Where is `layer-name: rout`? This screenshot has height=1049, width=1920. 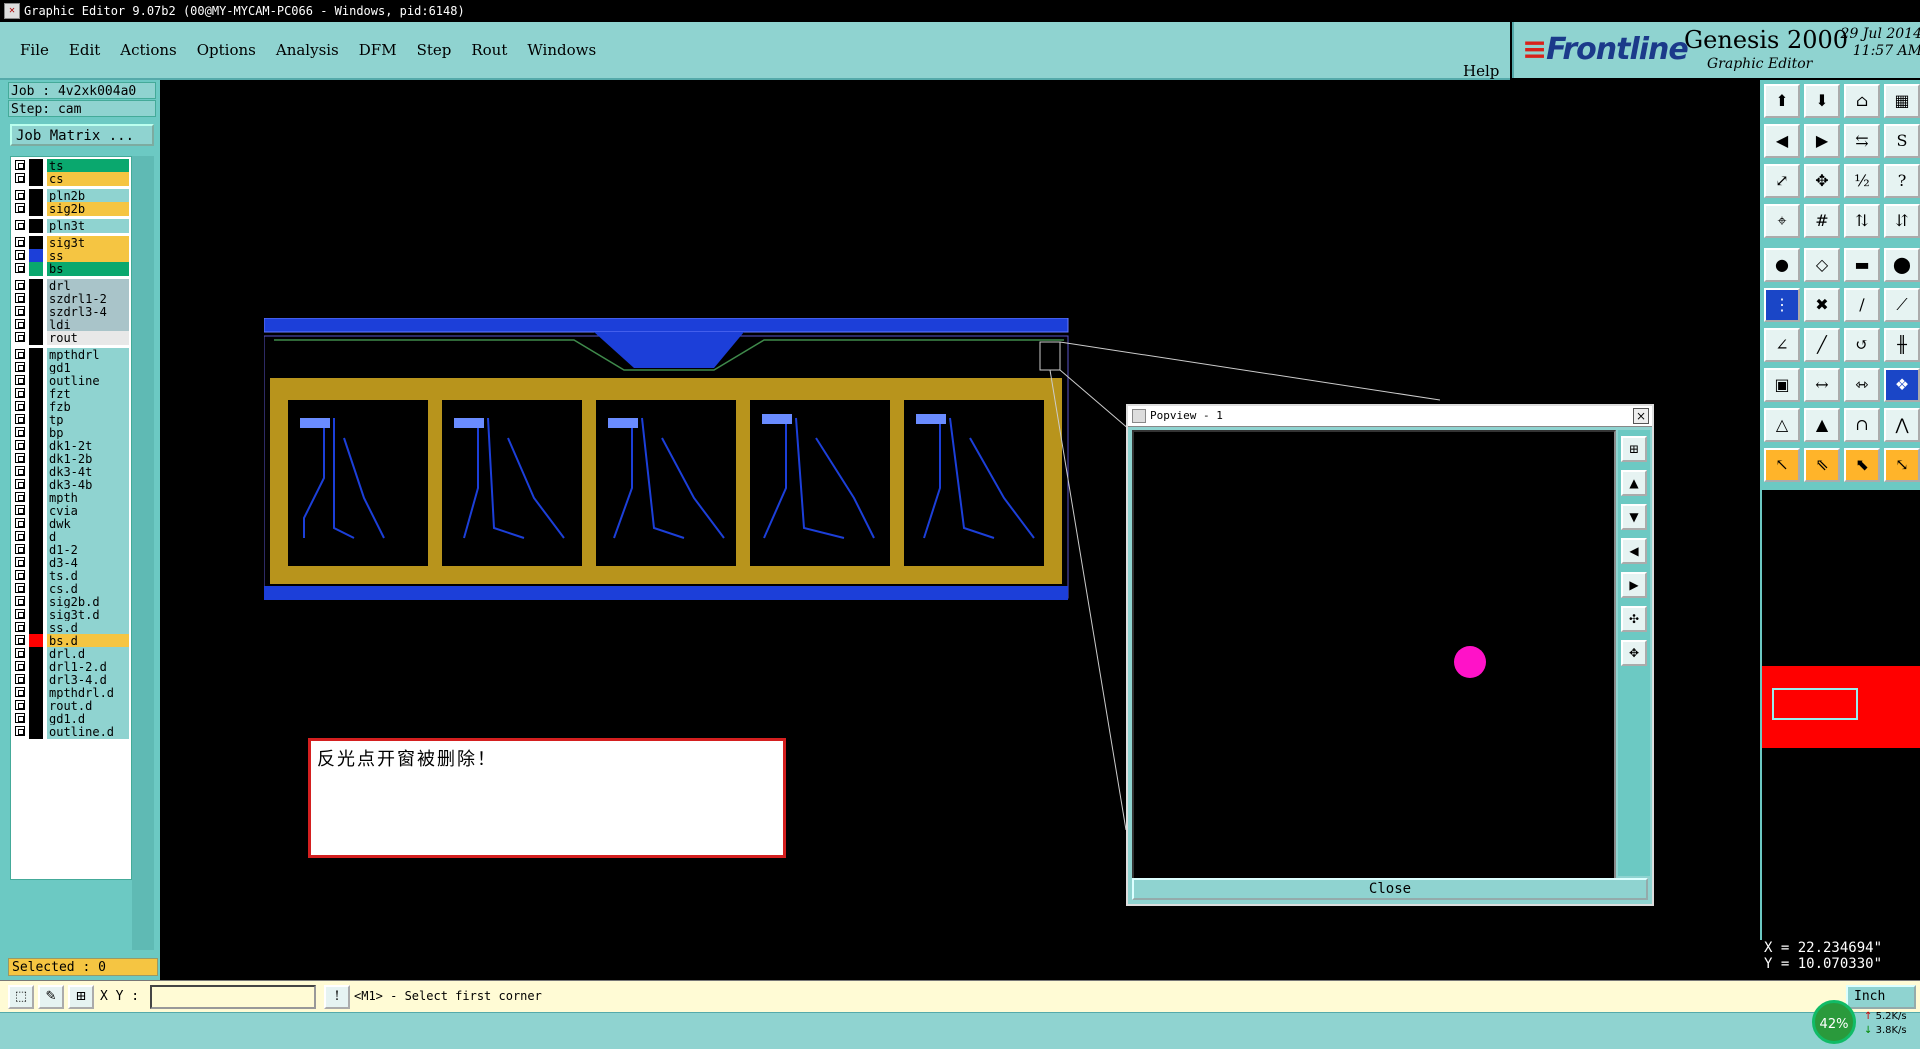 layer-name: rout is located at coordinates (88, 338).